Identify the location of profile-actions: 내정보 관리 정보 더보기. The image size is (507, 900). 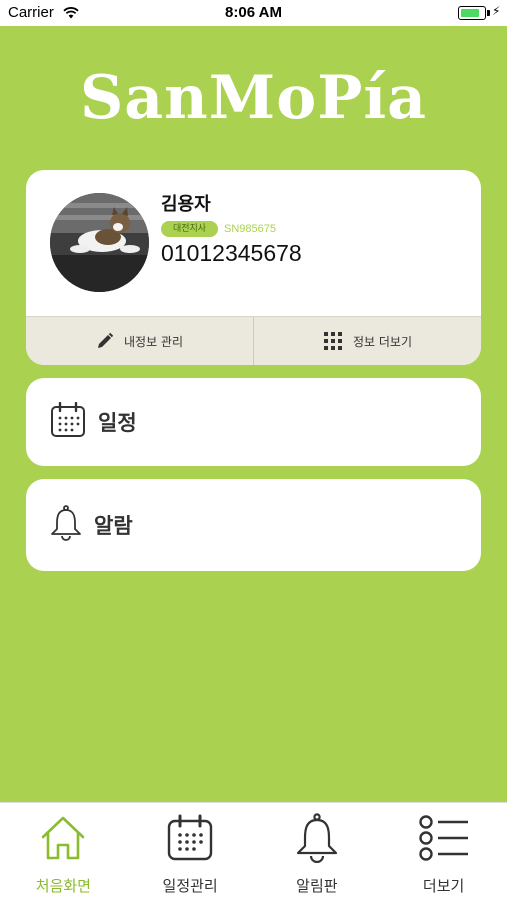
(253, 340).